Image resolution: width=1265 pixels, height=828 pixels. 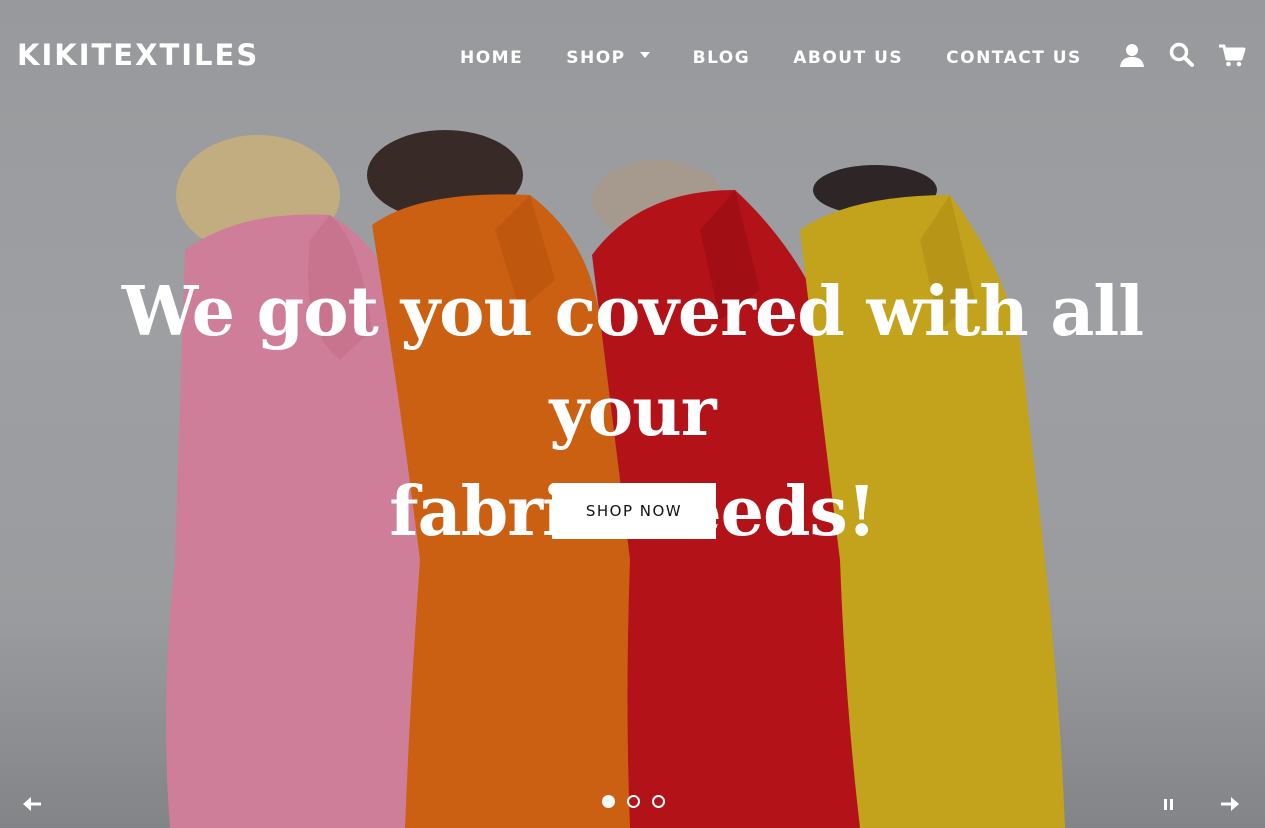 What do you see at coordinates (771, 58) in the screenshot?
I see `main-nav: HOME SHOP BLOG ABOUT US CONTACT US` at bounding box center [771, 58].